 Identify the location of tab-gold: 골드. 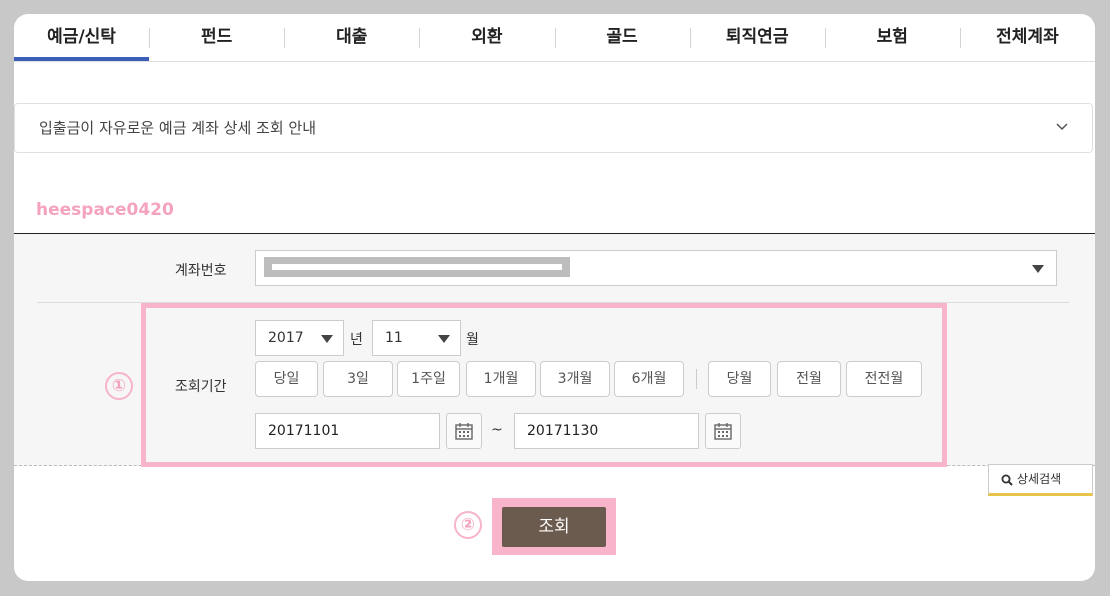
(622, 37).